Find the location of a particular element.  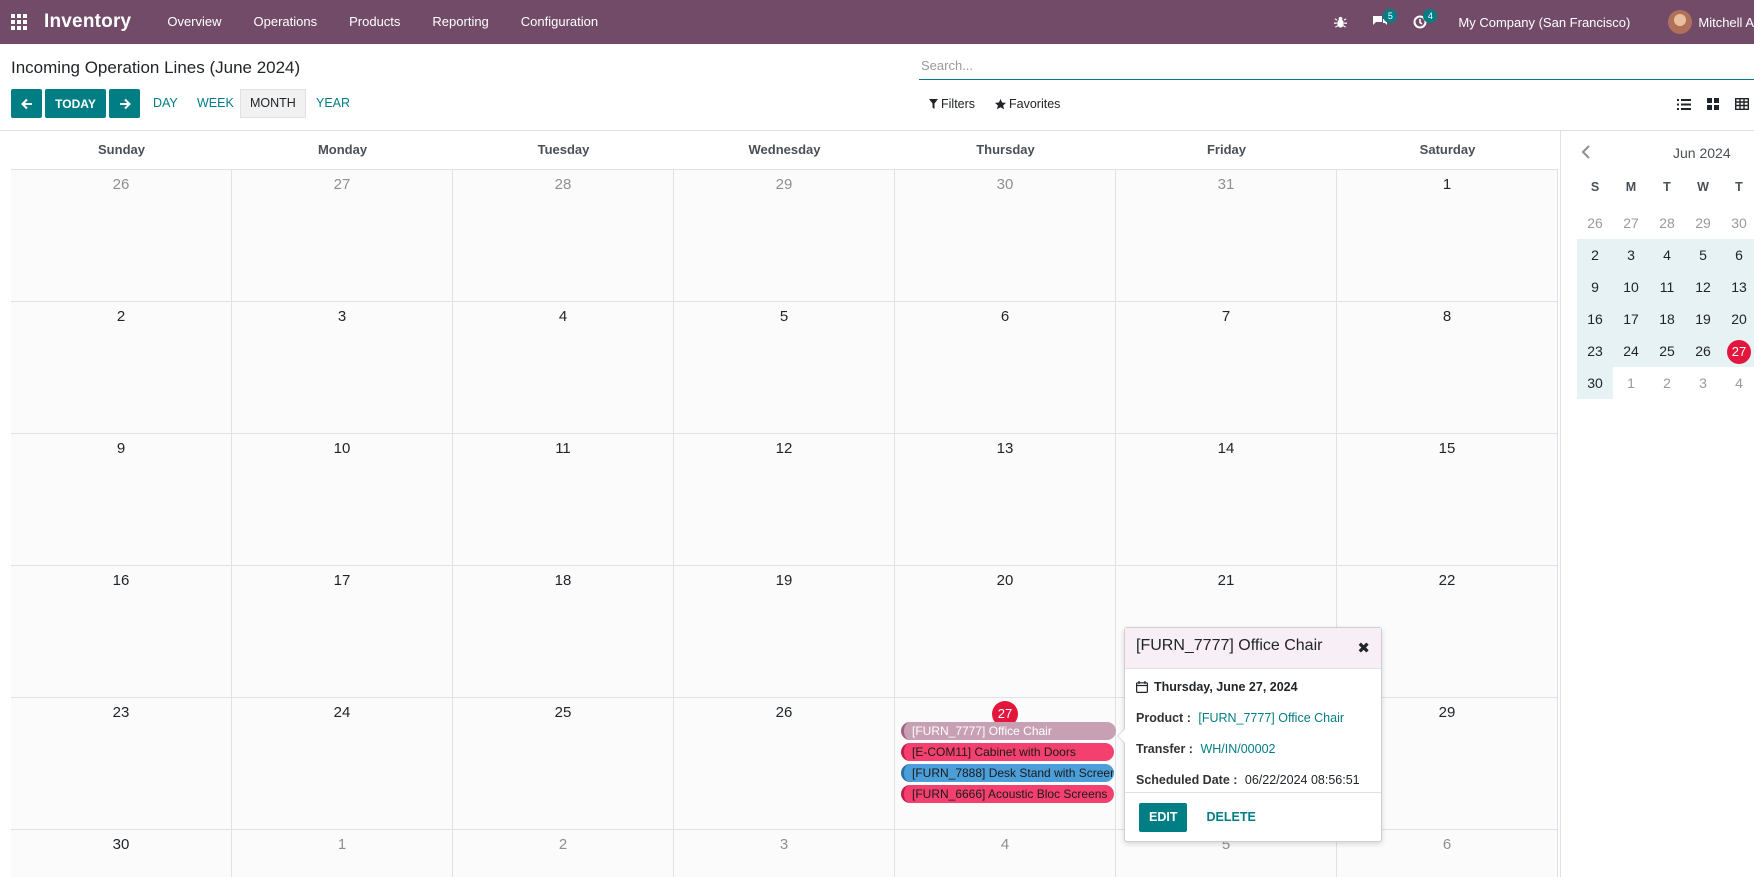

mini-calendar-day: 10 is located at coordinates (1631, 287).